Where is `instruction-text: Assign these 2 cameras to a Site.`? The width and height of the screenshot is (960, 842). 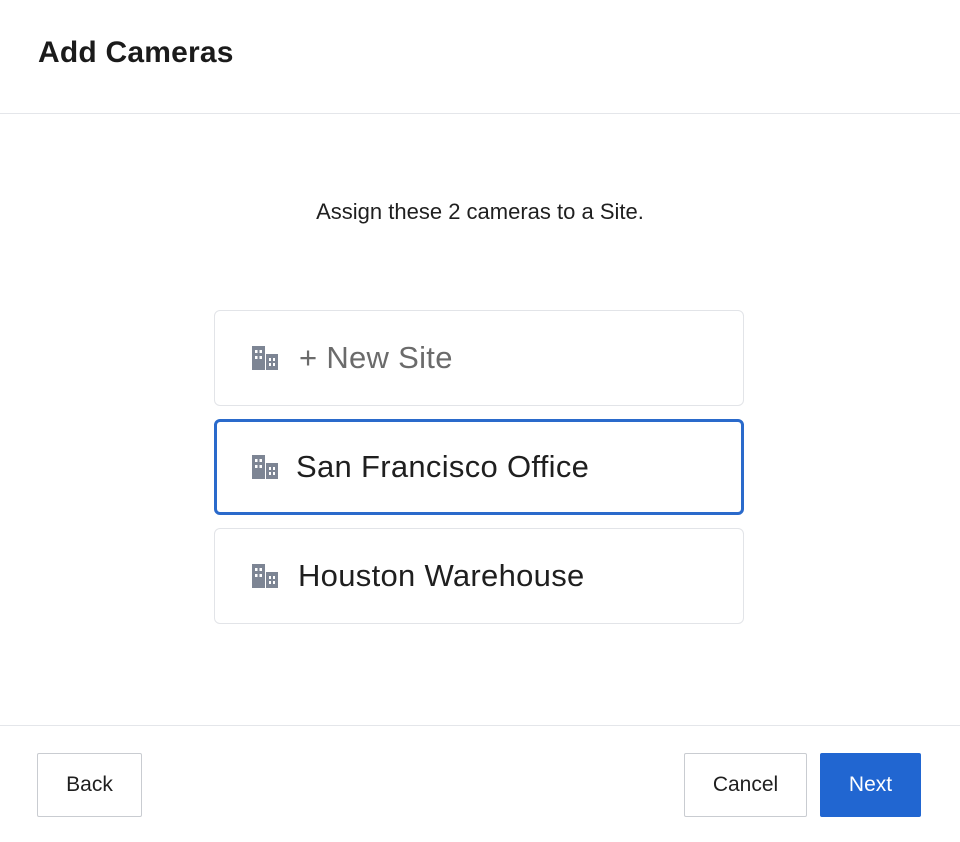 instruction-text: Assign these 2 cameras to a Site. is located at coordinates (480, 211).